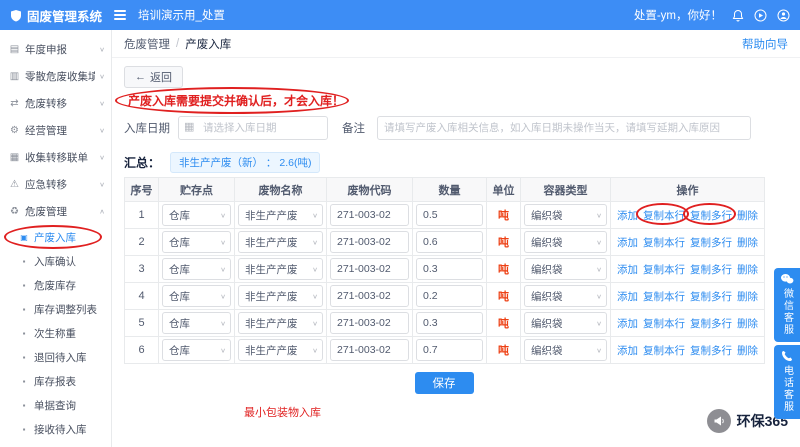 Image resolution: width=800 pixels, height=447 pixels. I want to click on sidebar-subitem-hazwaste-inventory: ▪ 危废库存, so click(55, 285).